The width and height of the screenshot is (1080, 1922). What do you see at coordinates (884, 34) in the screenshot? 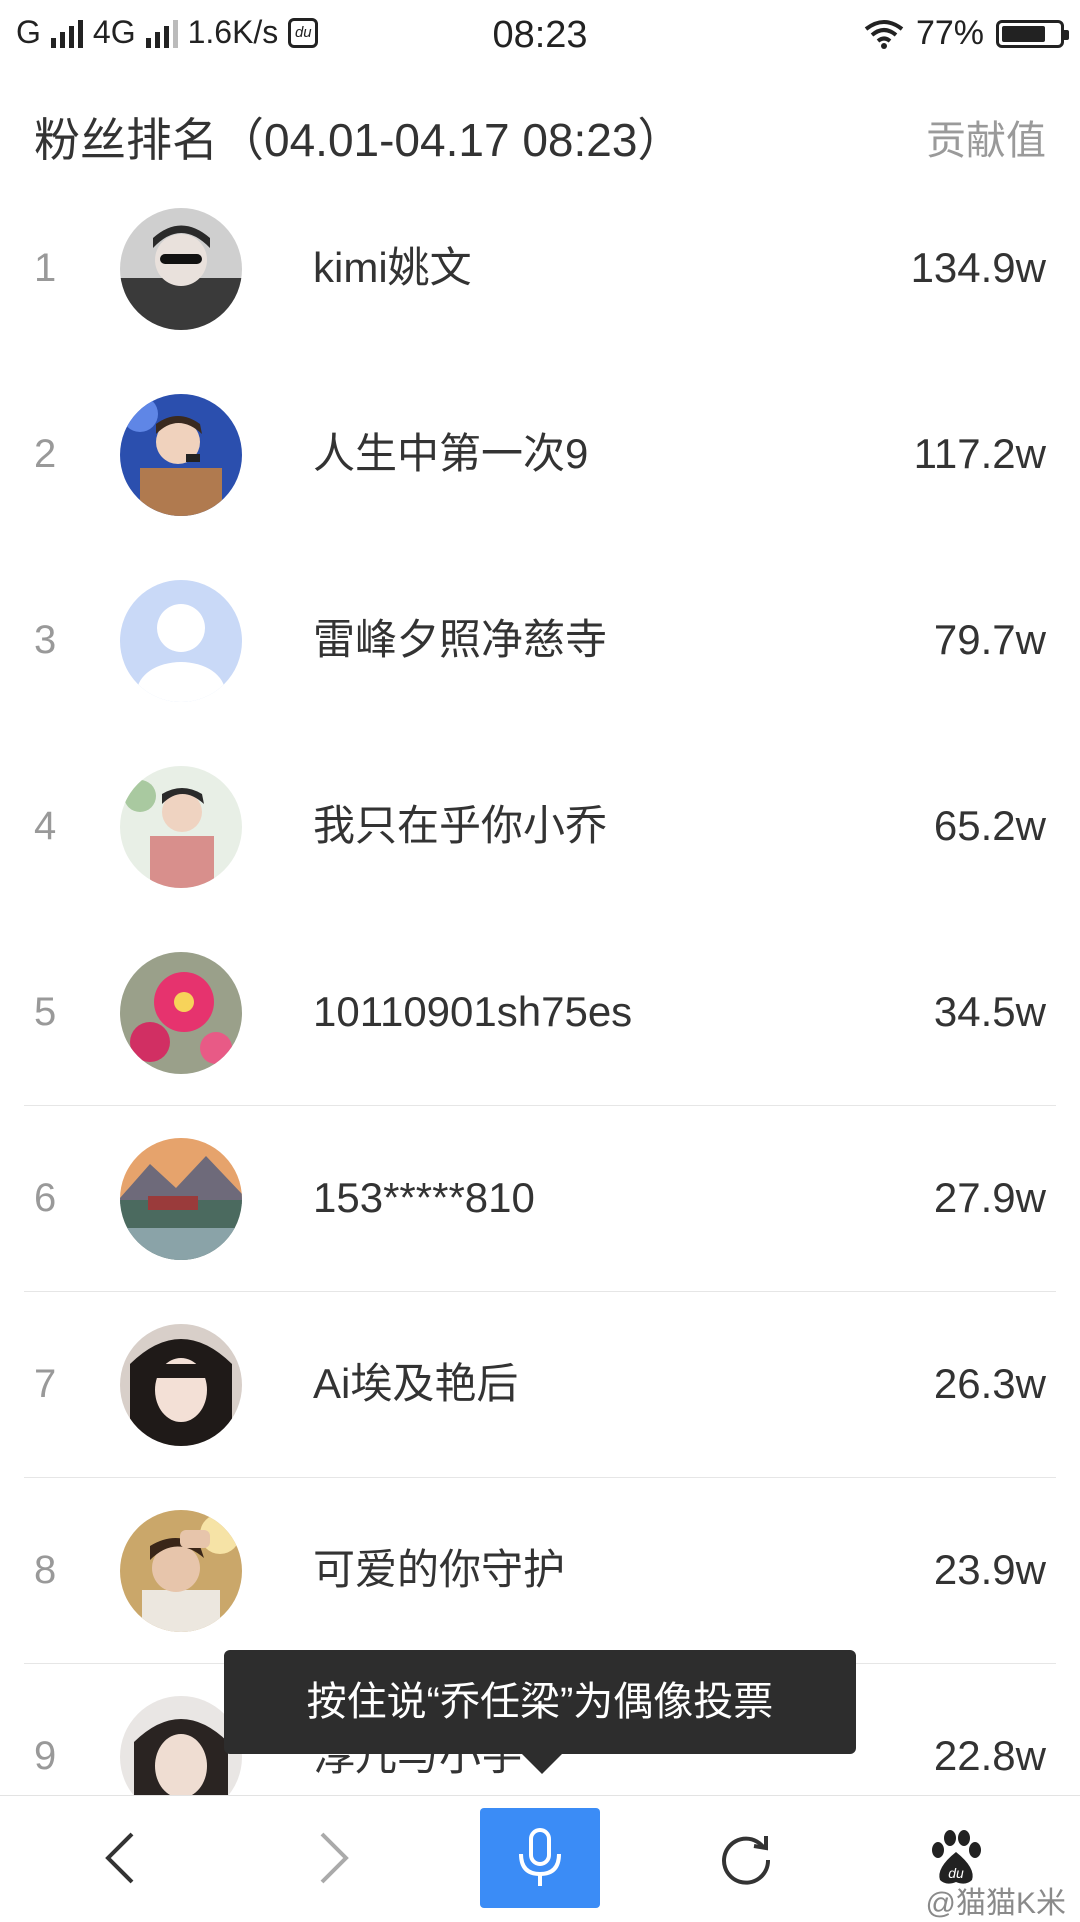
I see `wifi-icon` at bounding box center [884, 34].